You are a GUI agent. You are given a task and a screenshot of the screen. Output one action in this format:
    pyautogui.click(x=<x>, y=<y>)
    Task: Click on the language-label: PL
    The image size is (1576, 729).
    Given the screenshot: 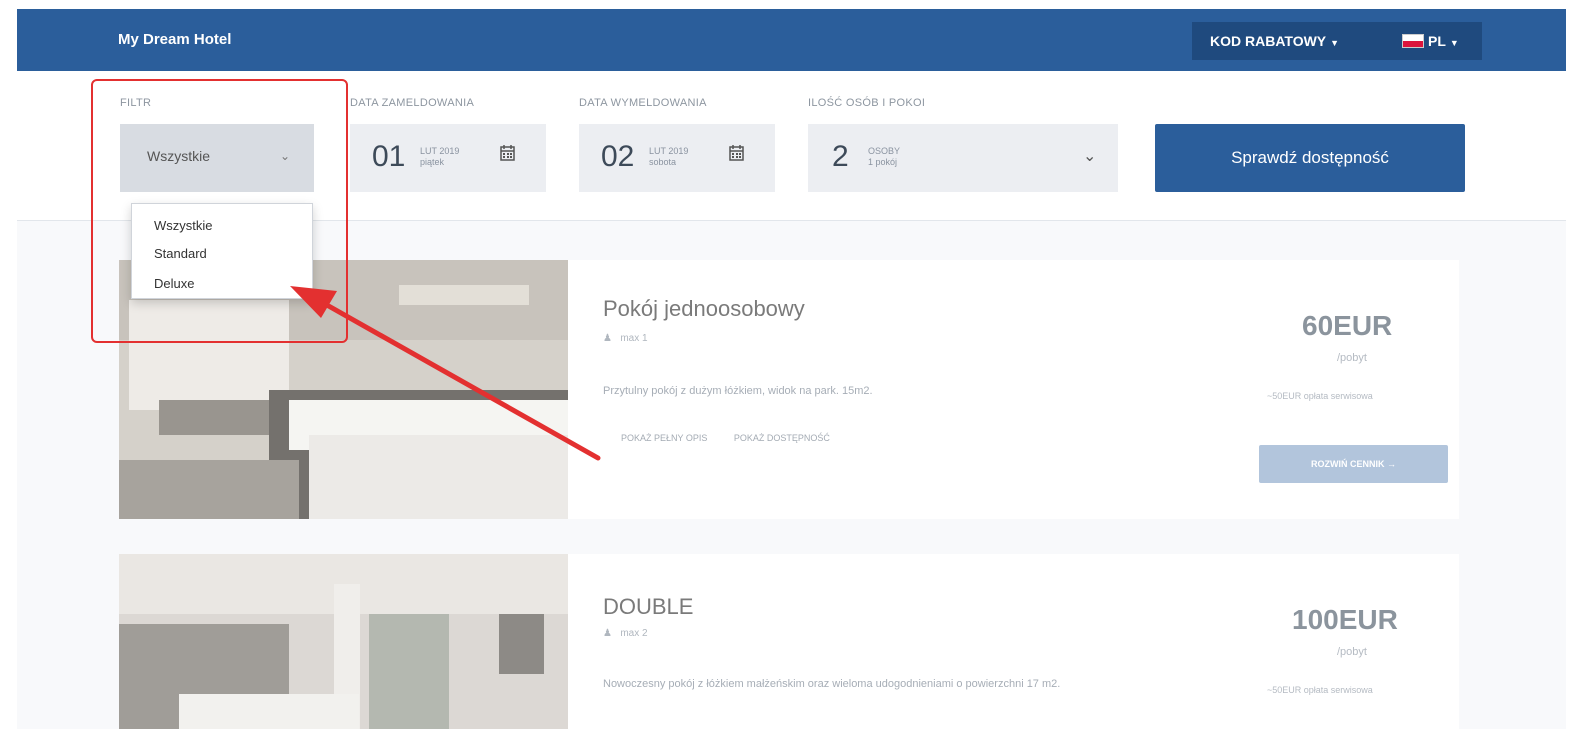 What is the action you would take?
    pyautogui.click(x=1437, y=41)
    